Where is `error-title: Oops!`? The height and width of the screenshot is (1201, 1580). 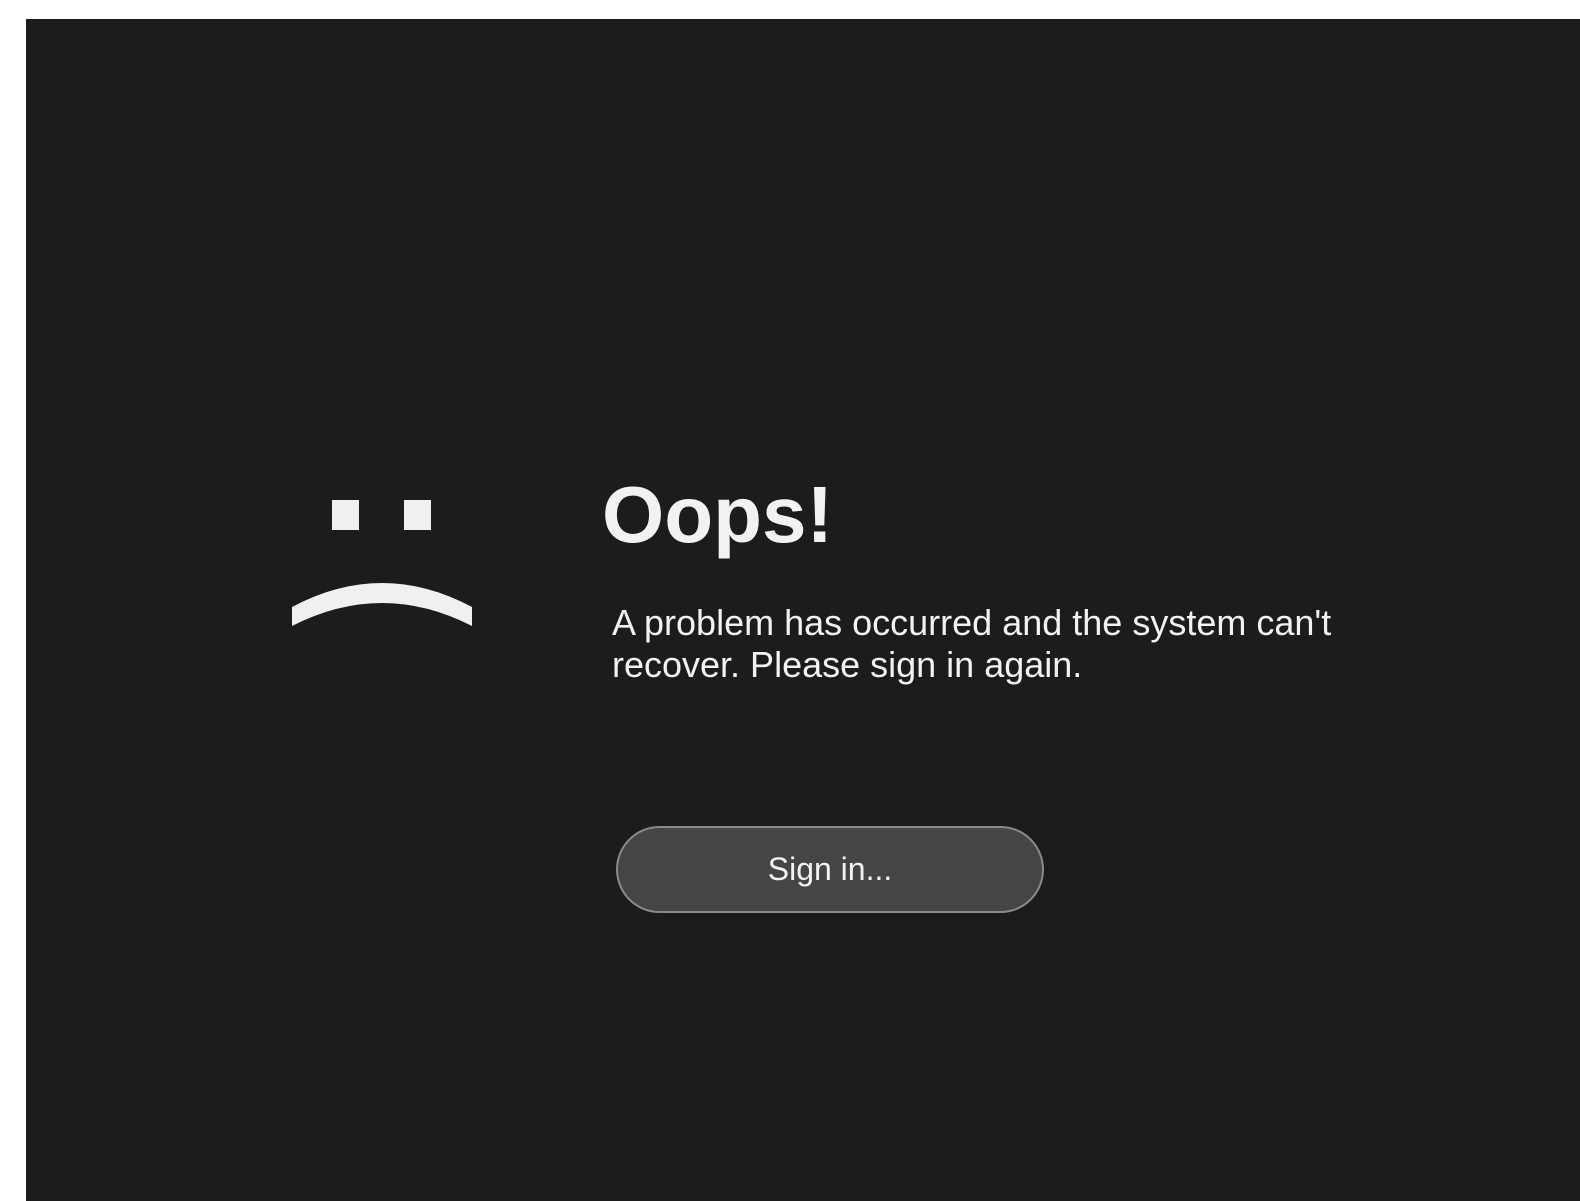
error-title: Oops! is located at coordinates (718, 514).